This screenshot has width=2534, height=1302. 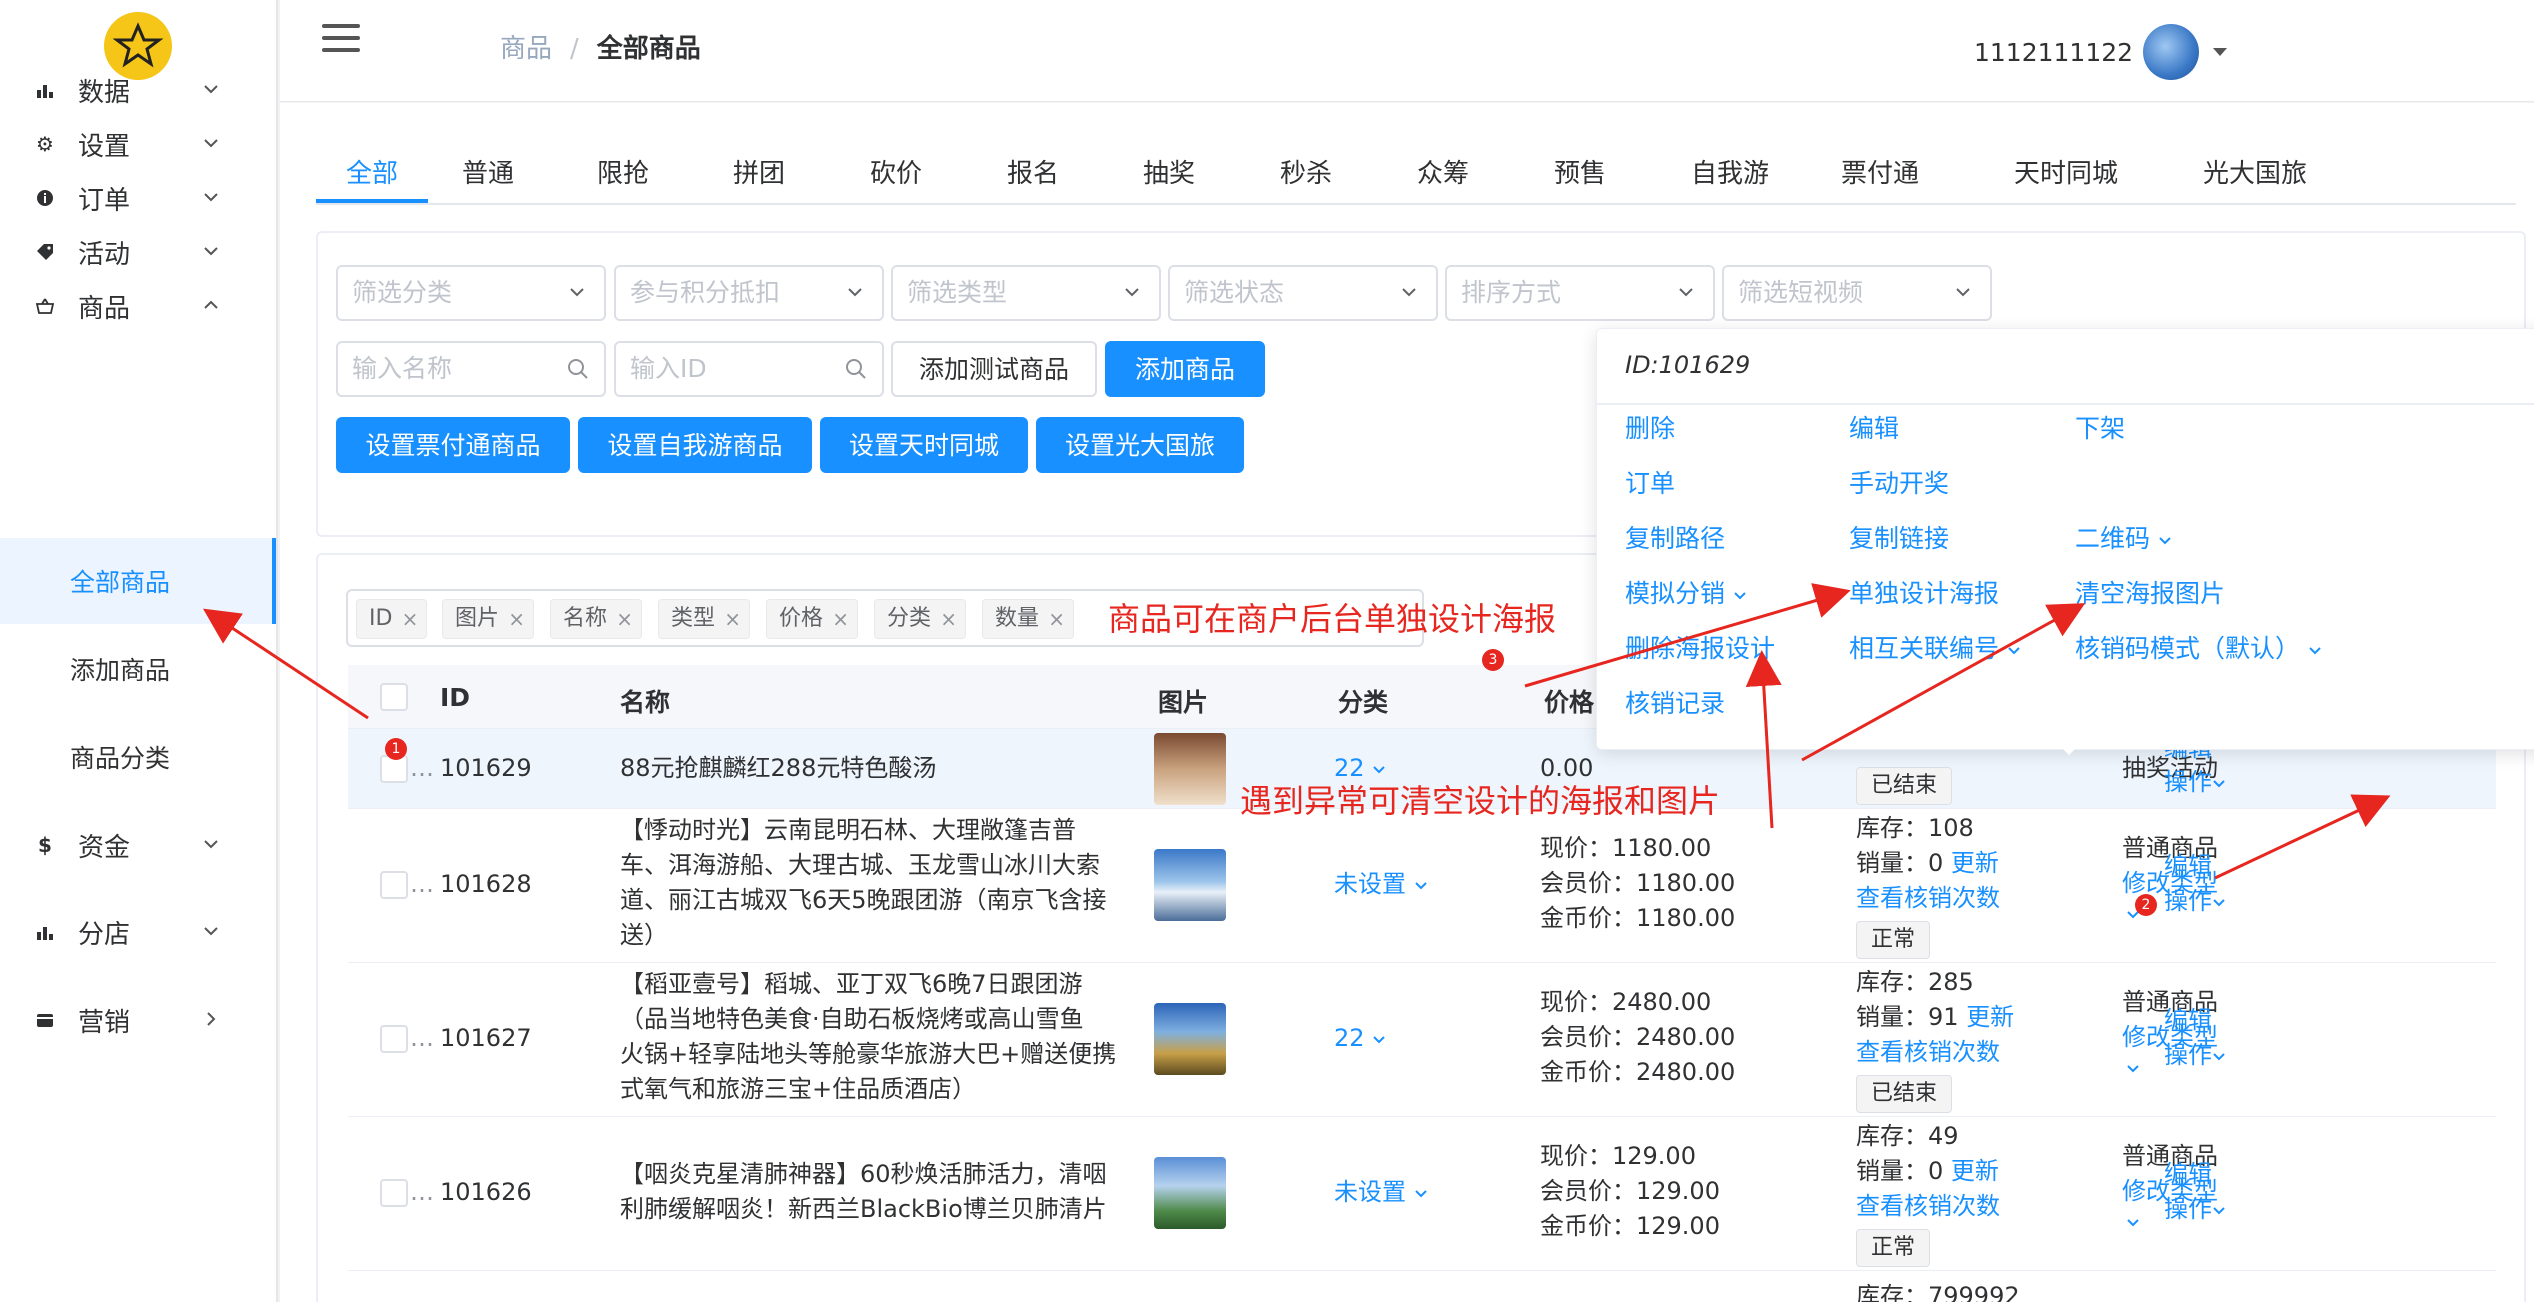 What do you see at coordinates (920, 619) in the screenshot?
I see `column-tag: 分类 ×` at bounding box center [920, 619].